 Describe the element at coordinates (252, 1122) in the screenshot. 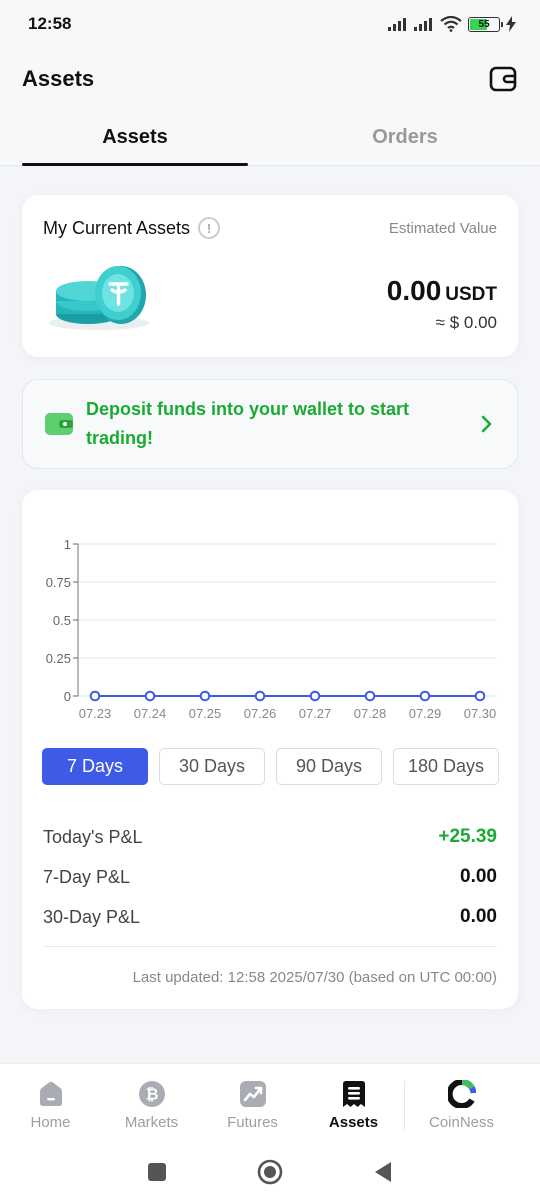

I see `nav-label: Futures` at that location.